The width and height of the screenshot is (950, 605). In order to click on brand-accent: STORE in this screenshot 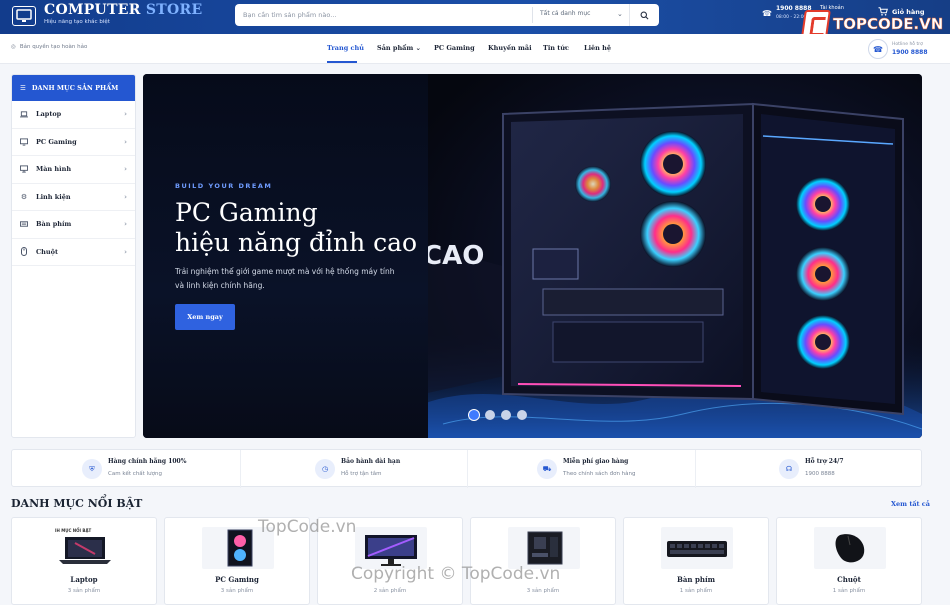, I will do `click(174, 10)`.